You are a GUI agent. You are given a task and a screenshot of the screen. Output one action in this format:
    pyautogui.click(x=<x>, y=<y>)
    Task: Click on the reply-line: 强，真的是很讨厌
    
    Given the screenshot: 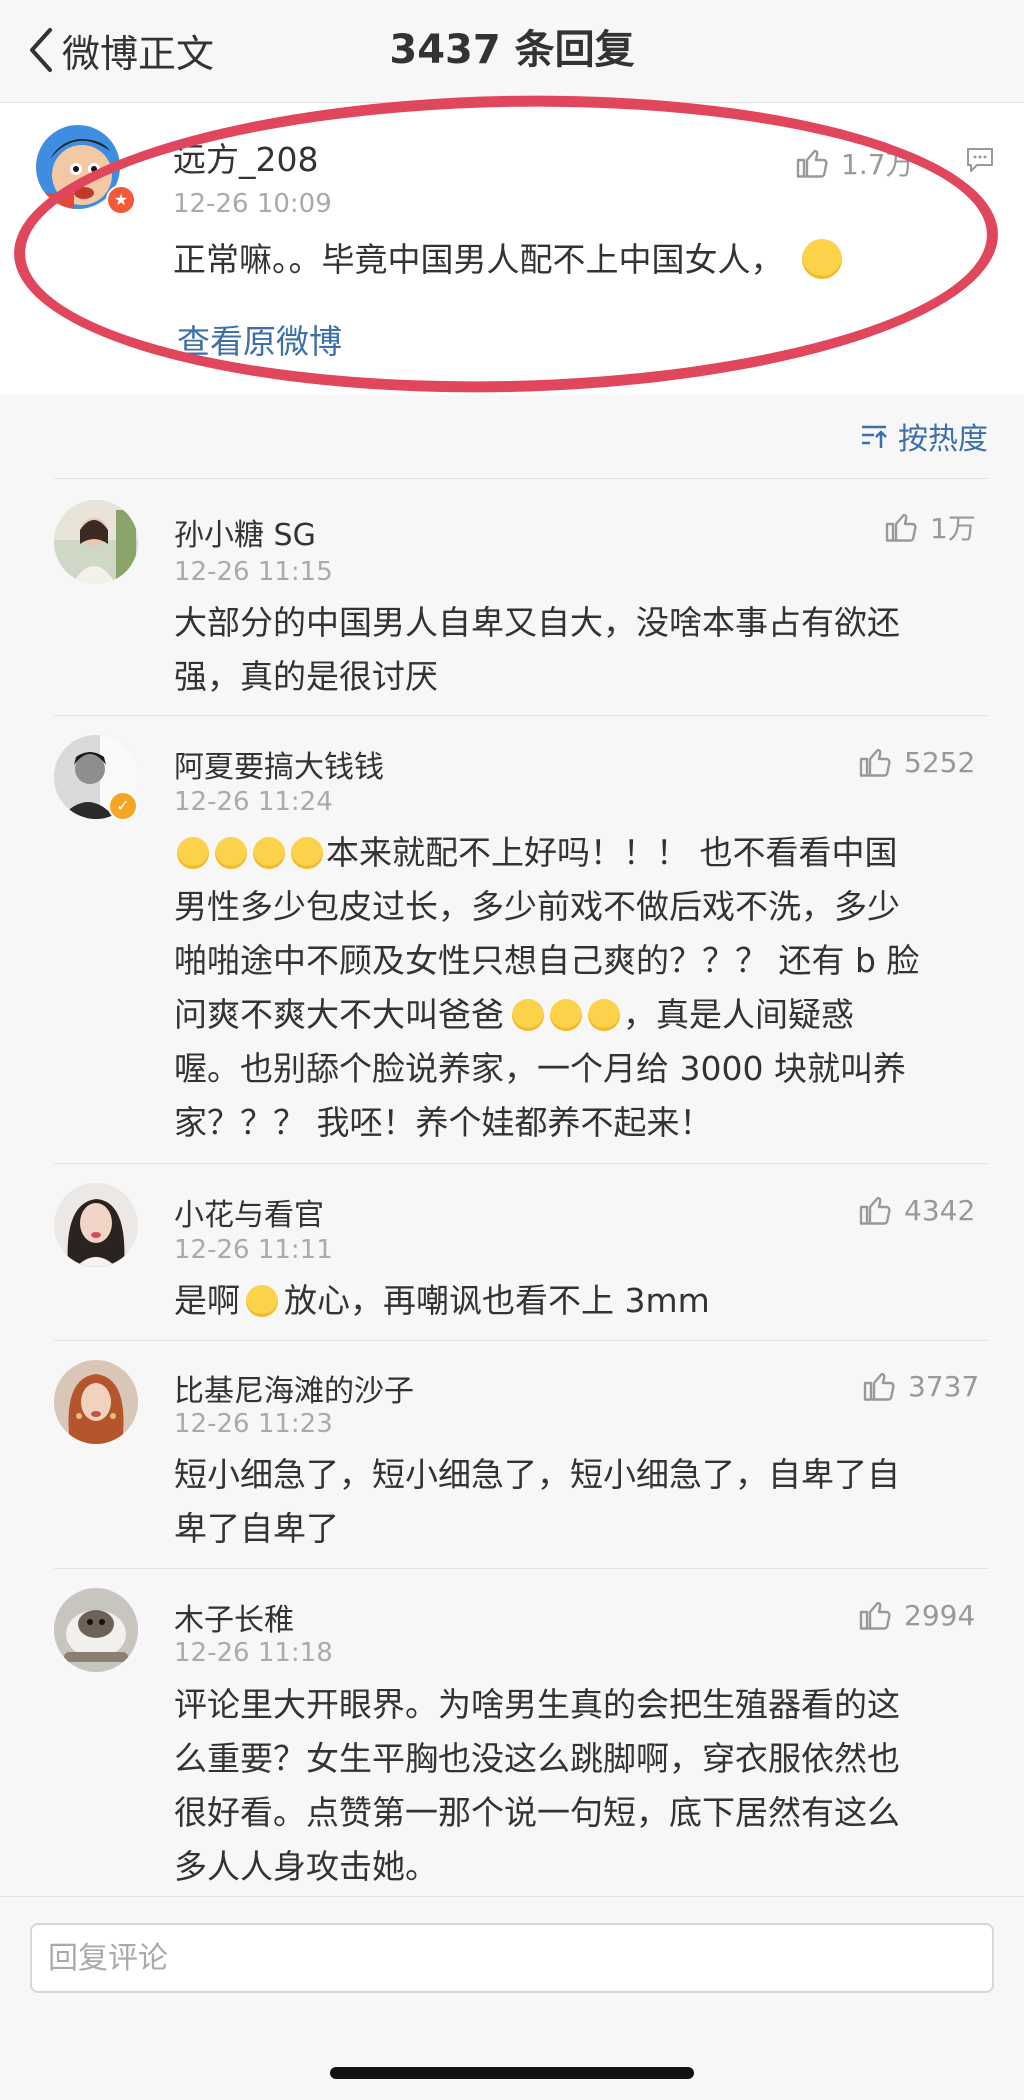 What is the action you would take?
    pyautogui.click(x=306, y=676)
    